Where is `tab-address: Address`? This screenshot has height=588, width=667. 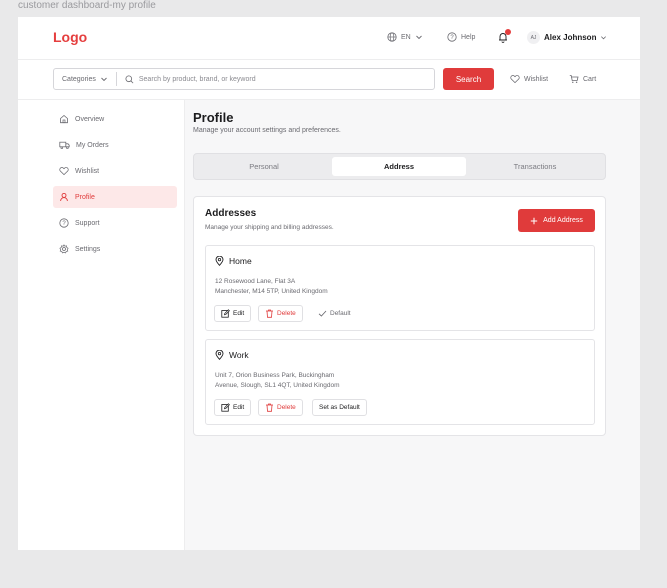
tab-address: Address is located at coordinates (399, 166).